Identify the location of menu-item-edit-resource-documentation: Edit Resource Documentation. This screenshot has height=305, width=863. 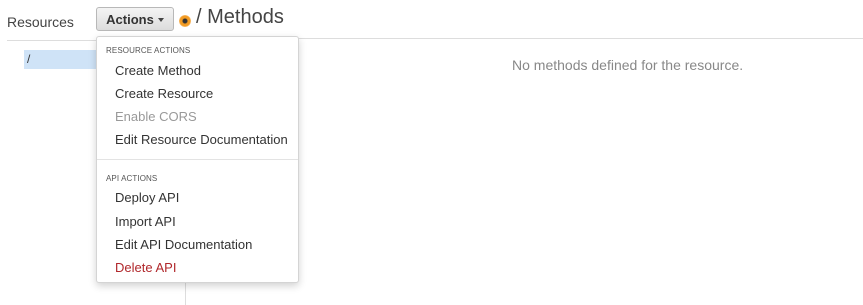
(201, 139).